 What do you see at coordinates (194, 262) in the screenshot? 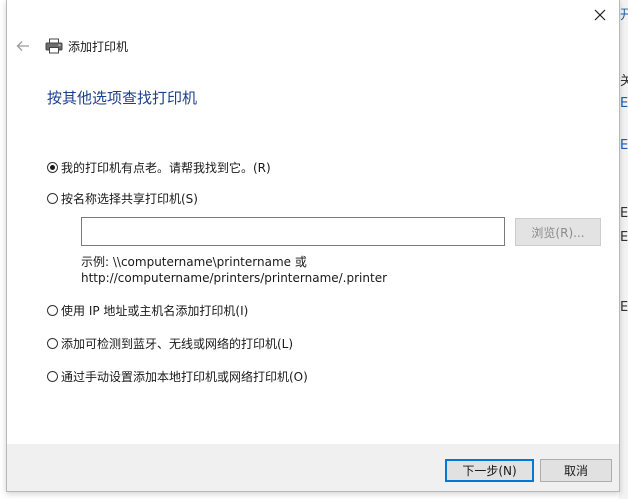
I see `example-line: 示例: \\computername\printername 或` at bounding box center [194, 262].